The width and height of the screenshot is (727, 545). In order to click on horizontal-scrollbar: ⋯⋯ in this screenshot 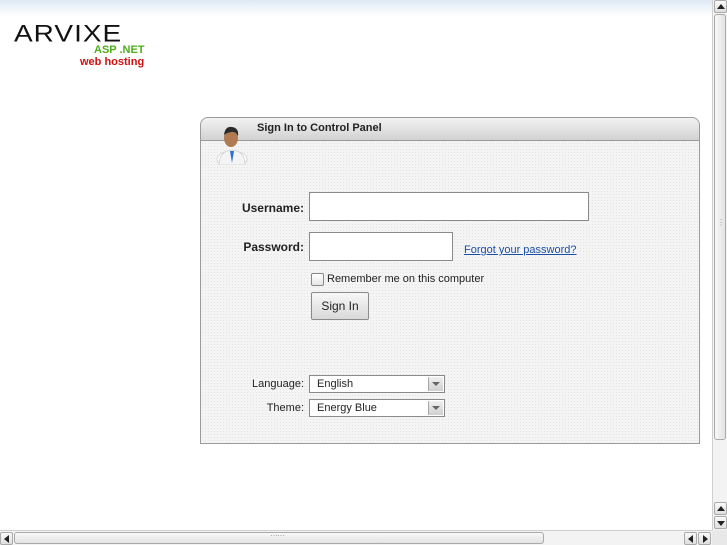, I will do `click(356, 537)`.